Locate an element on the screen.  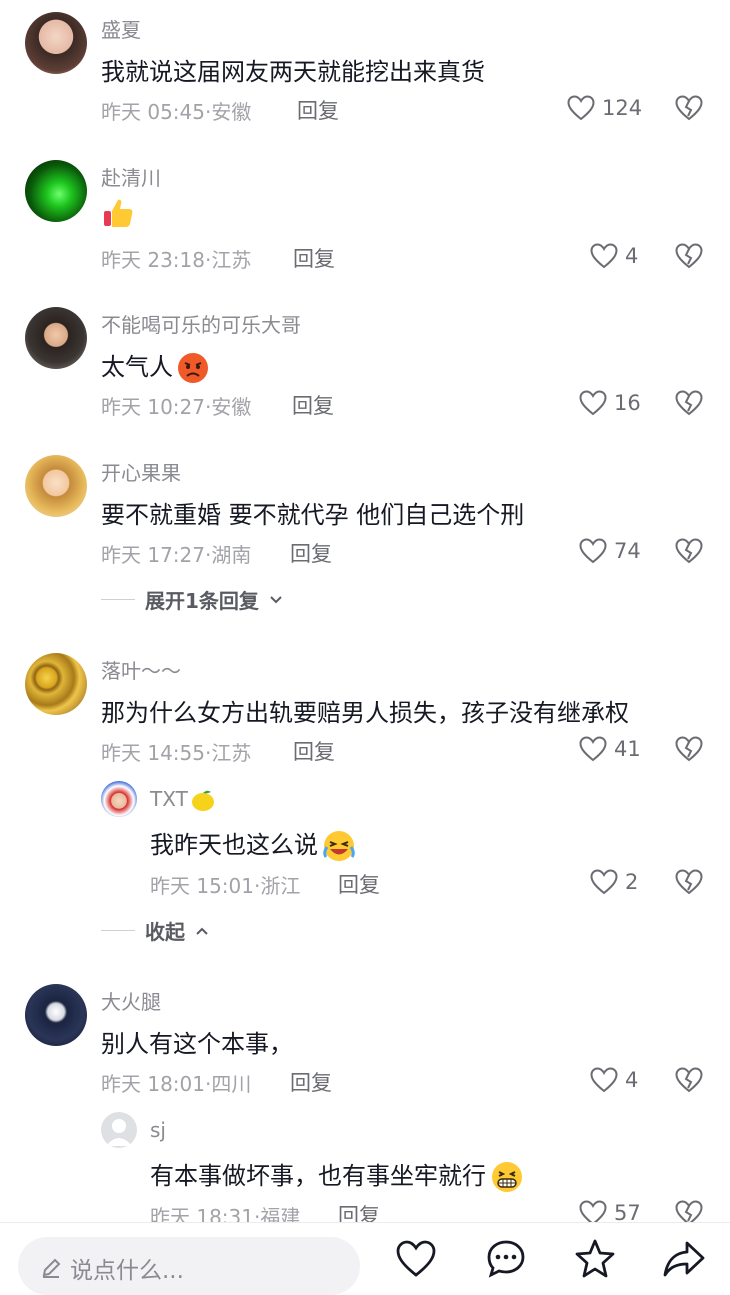
comment-meta: 昨天 14:55·江苏 is located at coordinates (176, 753).